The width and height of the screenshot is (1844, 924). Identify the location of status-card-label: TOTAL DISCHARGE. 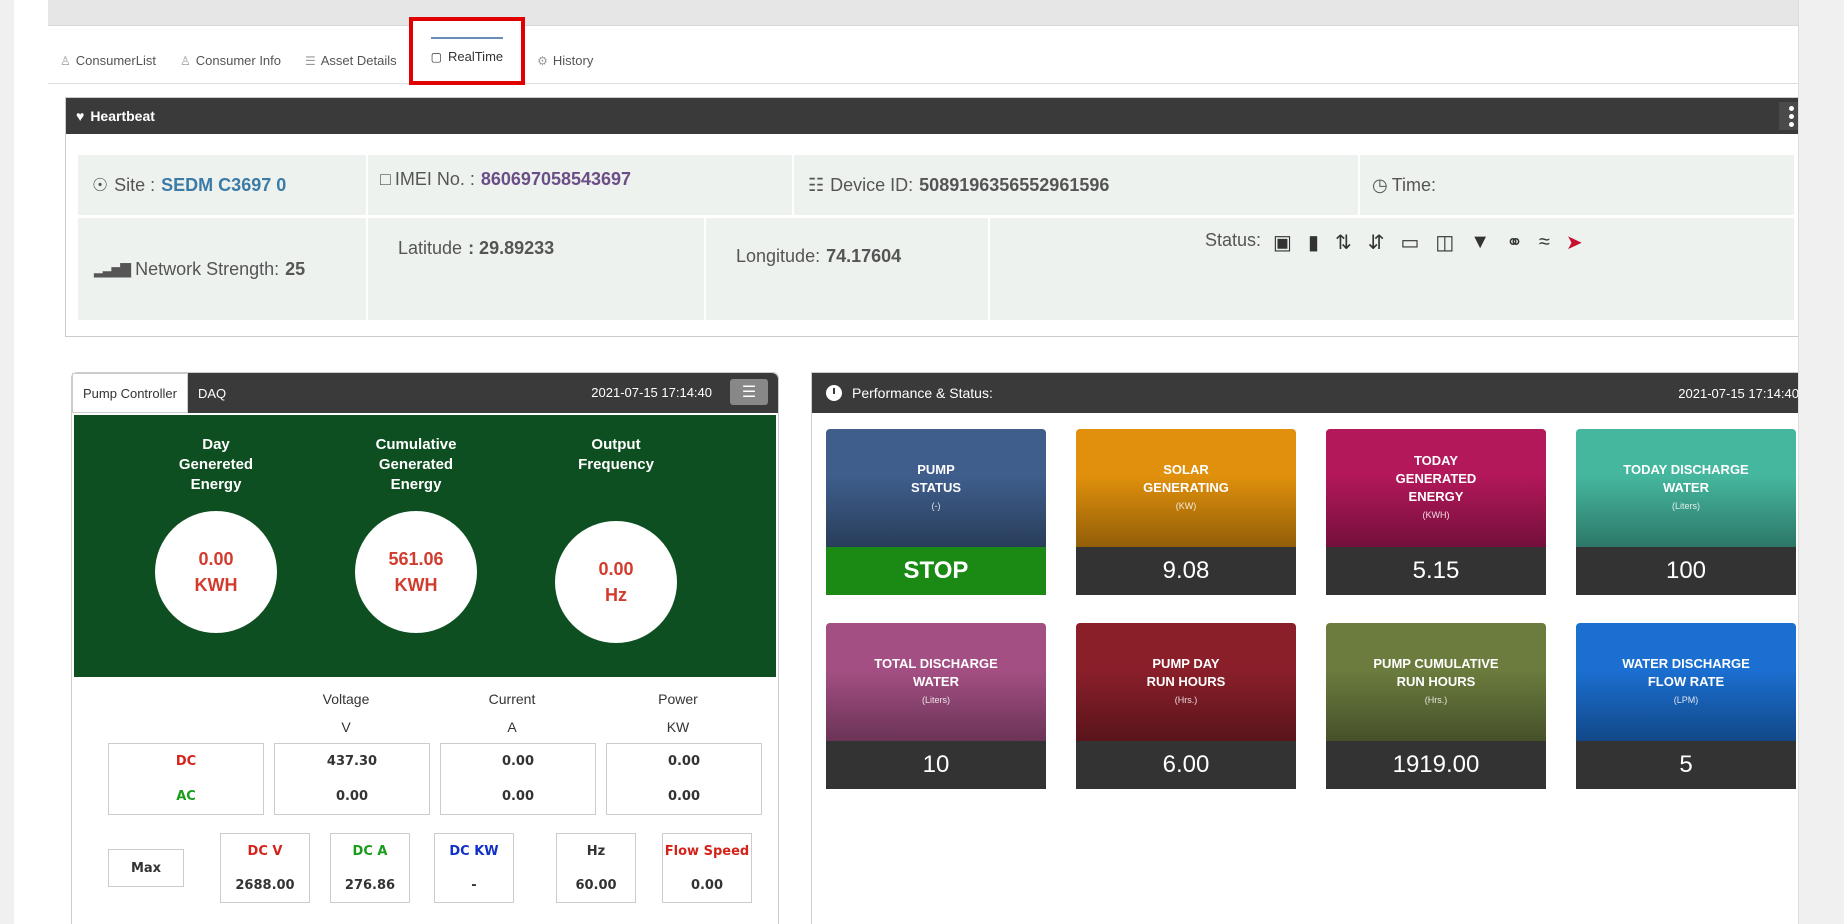
(936, 663).